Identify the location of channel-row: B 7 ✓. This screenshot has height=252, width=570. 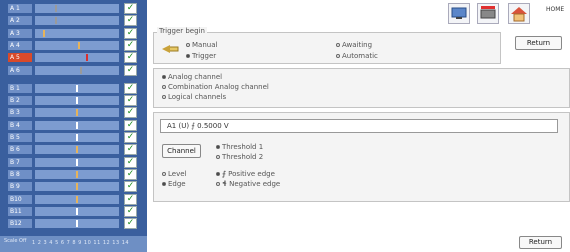
(74, 162).